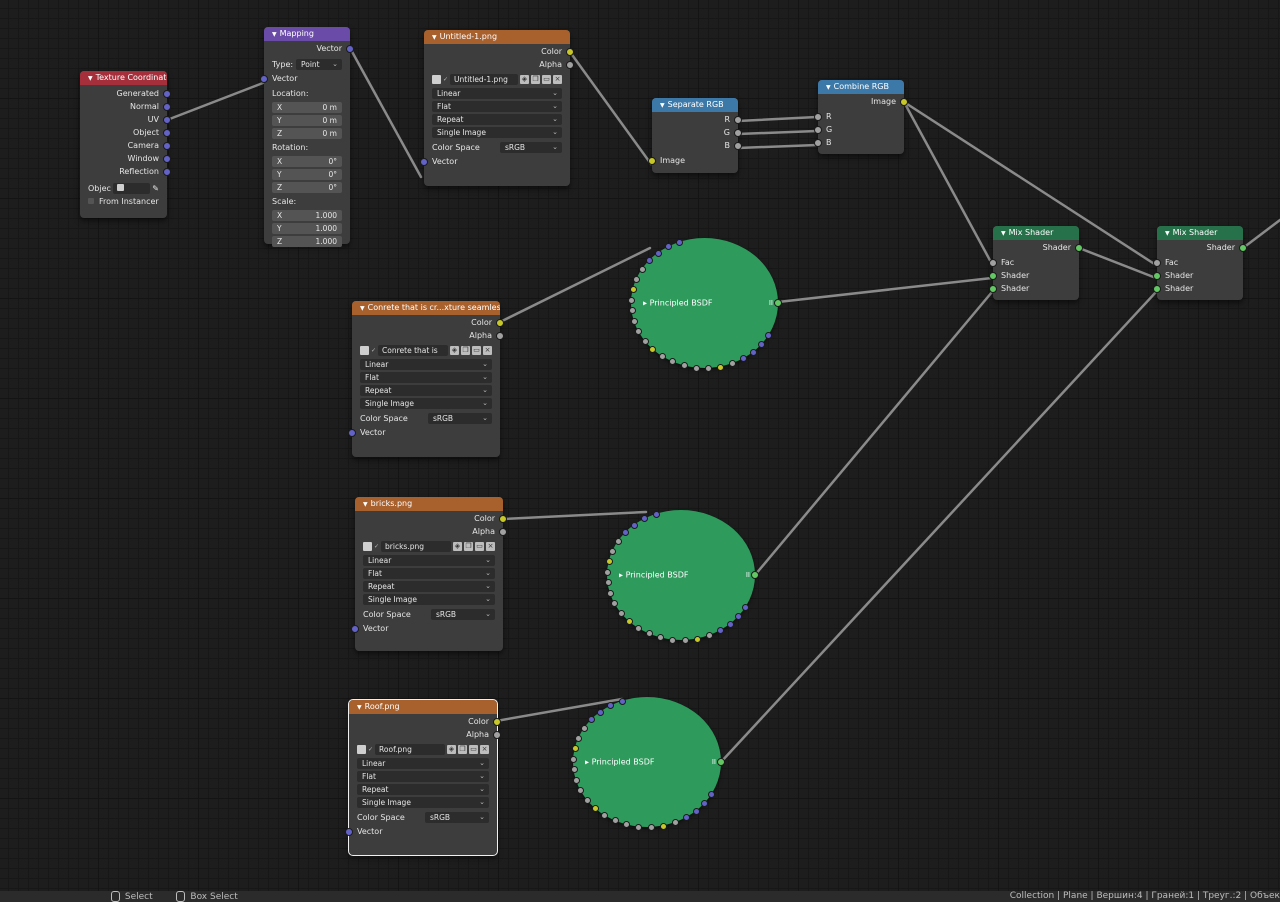  What do you see at coordinates (738, 133) in the screenshot?
I see `socket-g` at bounding box center [738, 133].